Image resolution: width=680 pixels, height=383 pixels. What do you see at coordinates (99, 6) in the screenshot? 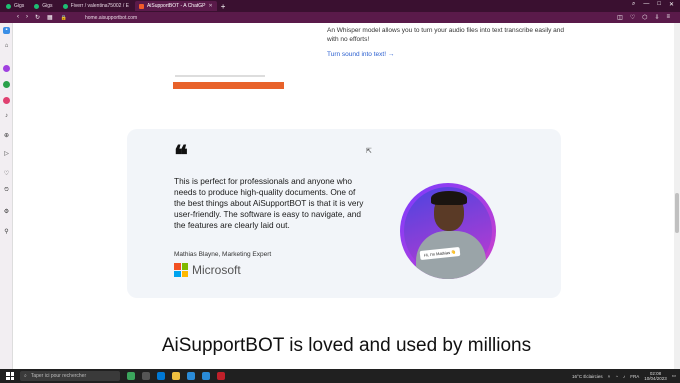
I see `tab-label: Fiverr / valentina75002 / E` at bounding box center [99, 6].